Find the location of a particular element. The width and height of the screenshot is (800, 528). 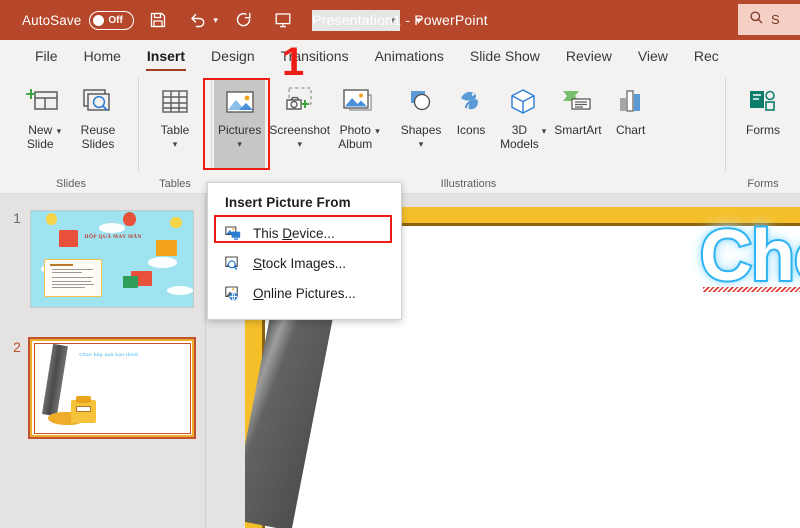

icons-label: Icons is located at coordinates (471, 130).